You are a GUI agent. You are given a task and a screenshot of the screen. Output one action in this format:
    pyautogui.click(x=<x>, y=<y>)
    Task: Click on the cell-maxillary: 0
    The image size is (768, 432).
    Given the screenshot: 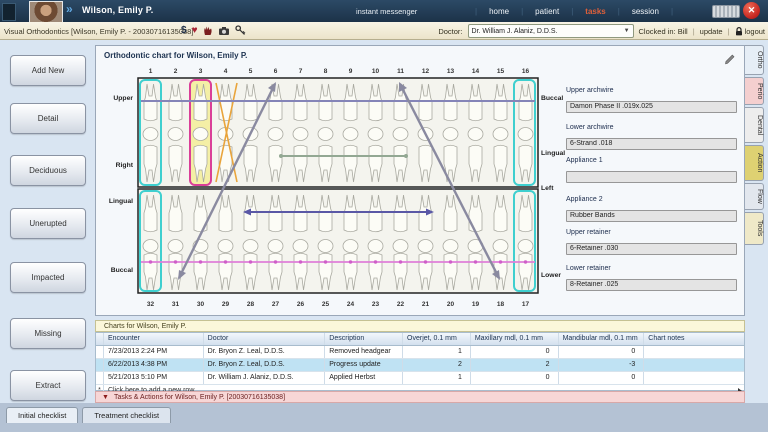 What is the action you would take?
    pyautogui.click(x=515, y=378)
    